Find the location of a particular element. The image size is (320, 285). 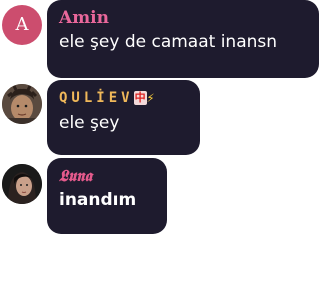

message-text: ele şey is located at coordinates (89, 123).